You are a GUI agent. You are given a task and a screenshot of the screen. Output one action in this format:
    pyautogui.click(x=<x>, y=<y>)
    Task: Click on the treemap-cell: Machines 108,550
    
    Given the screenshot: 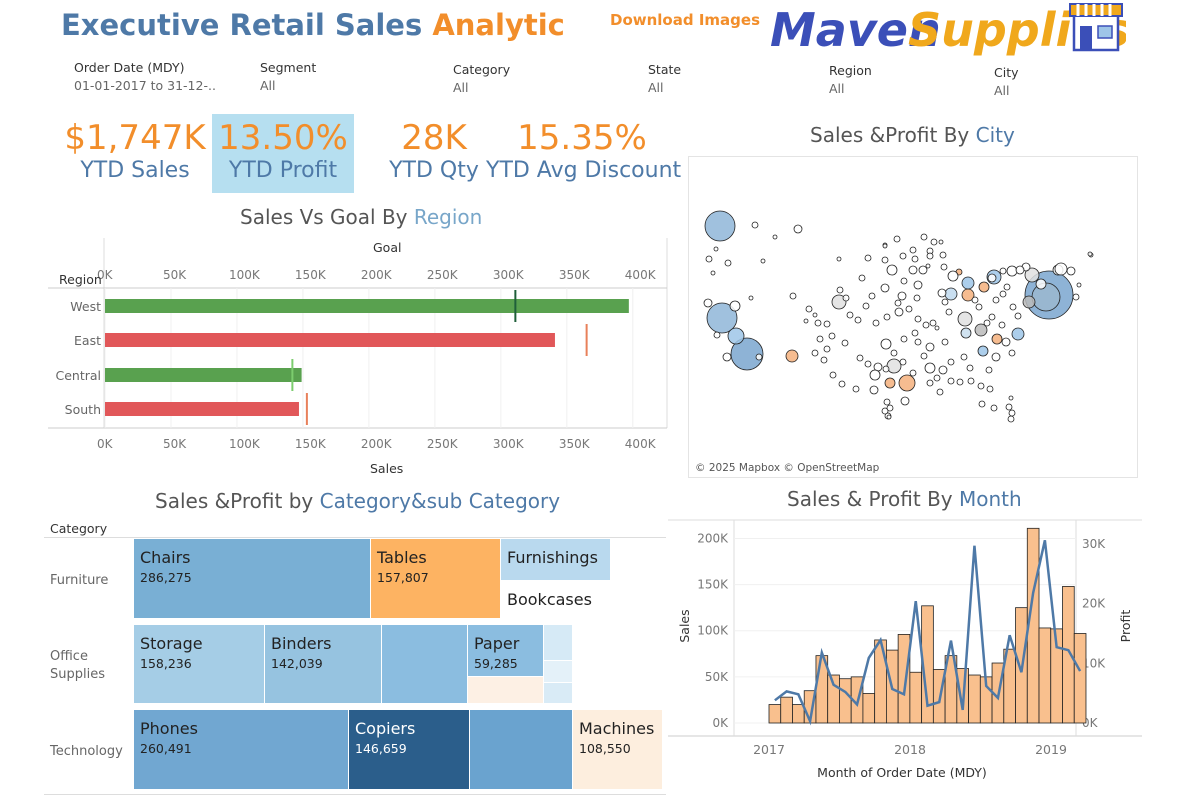 What is the action you would take?
    pyautogui.click(x=618, y=750)
    